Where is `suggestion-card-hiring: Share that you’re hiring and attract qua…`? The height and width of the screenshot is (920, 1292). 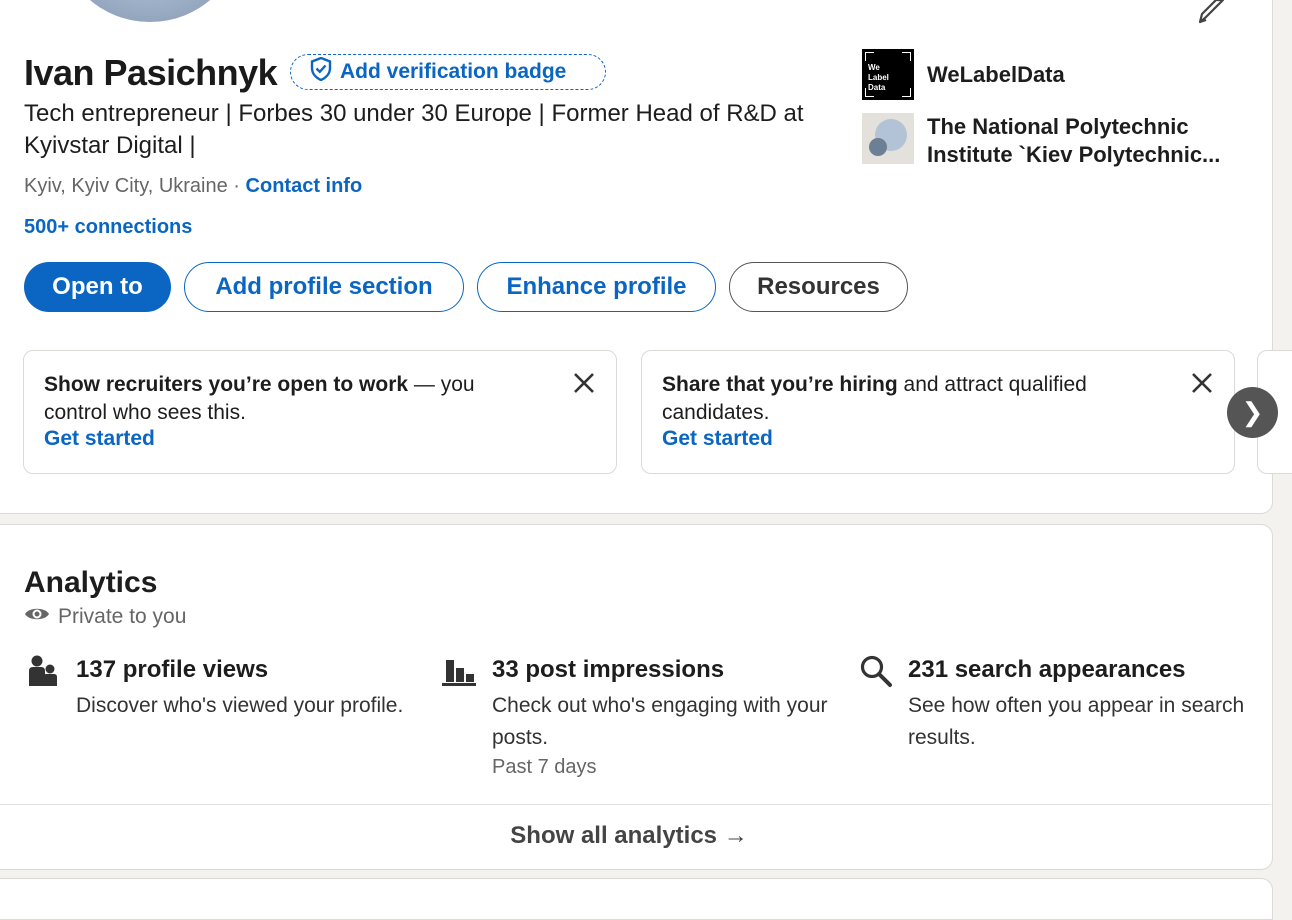 suggestion-card-hiring: Share that you’re hiring and attract qua… is located at coordinates (938, 412).